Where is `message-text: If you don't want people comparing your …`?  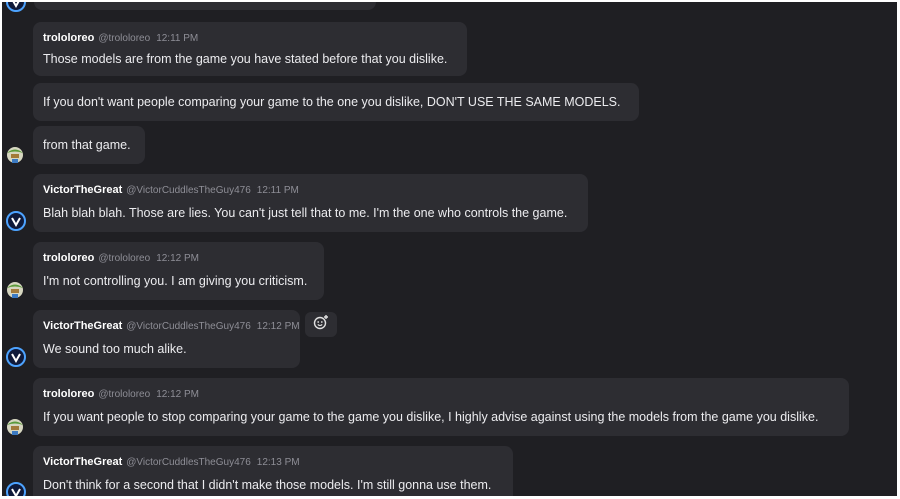
message-text: If you don't want people comparing your … is located at coordinates (332, 102).